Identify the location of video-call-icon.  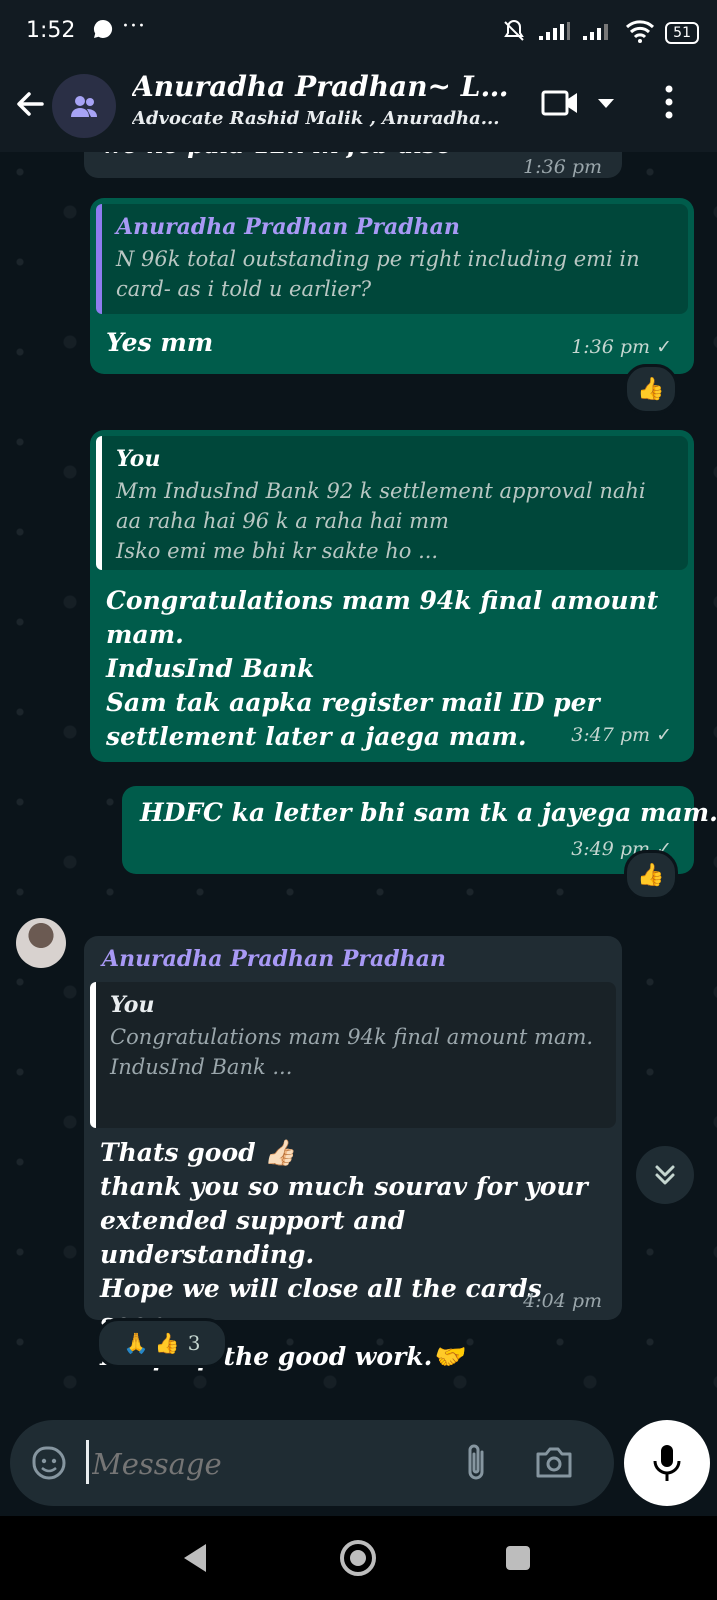
(560, 105).